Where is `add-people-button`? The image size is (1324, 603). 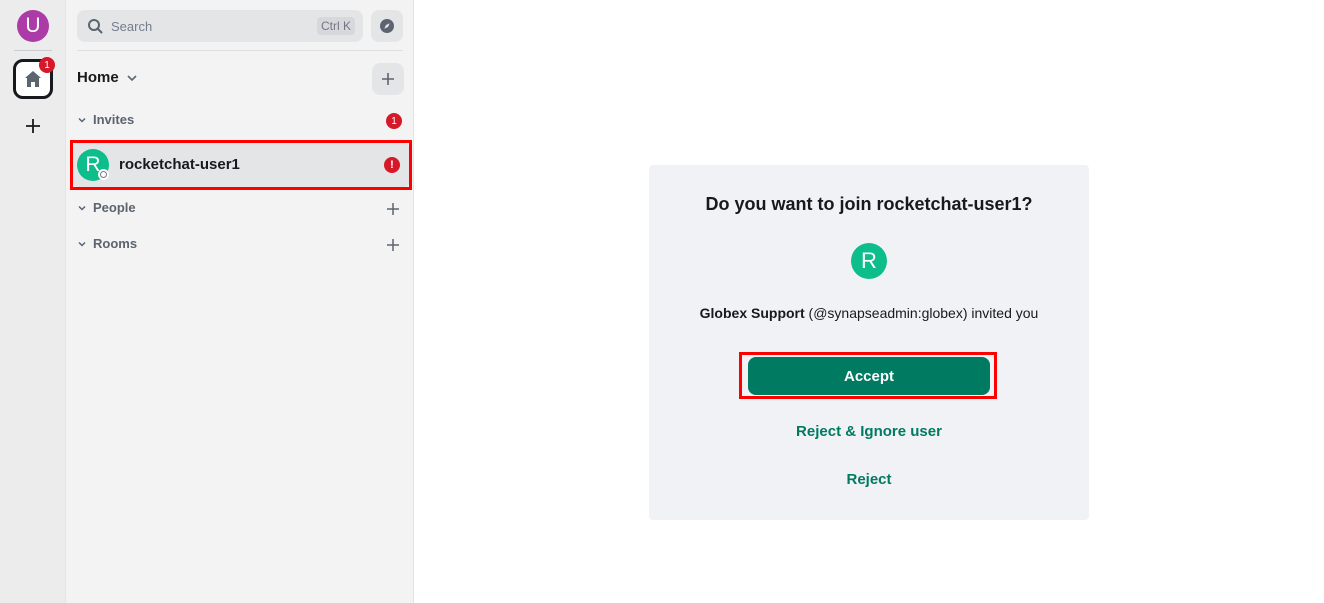 add-people-button is located at coordinates (393, 209).